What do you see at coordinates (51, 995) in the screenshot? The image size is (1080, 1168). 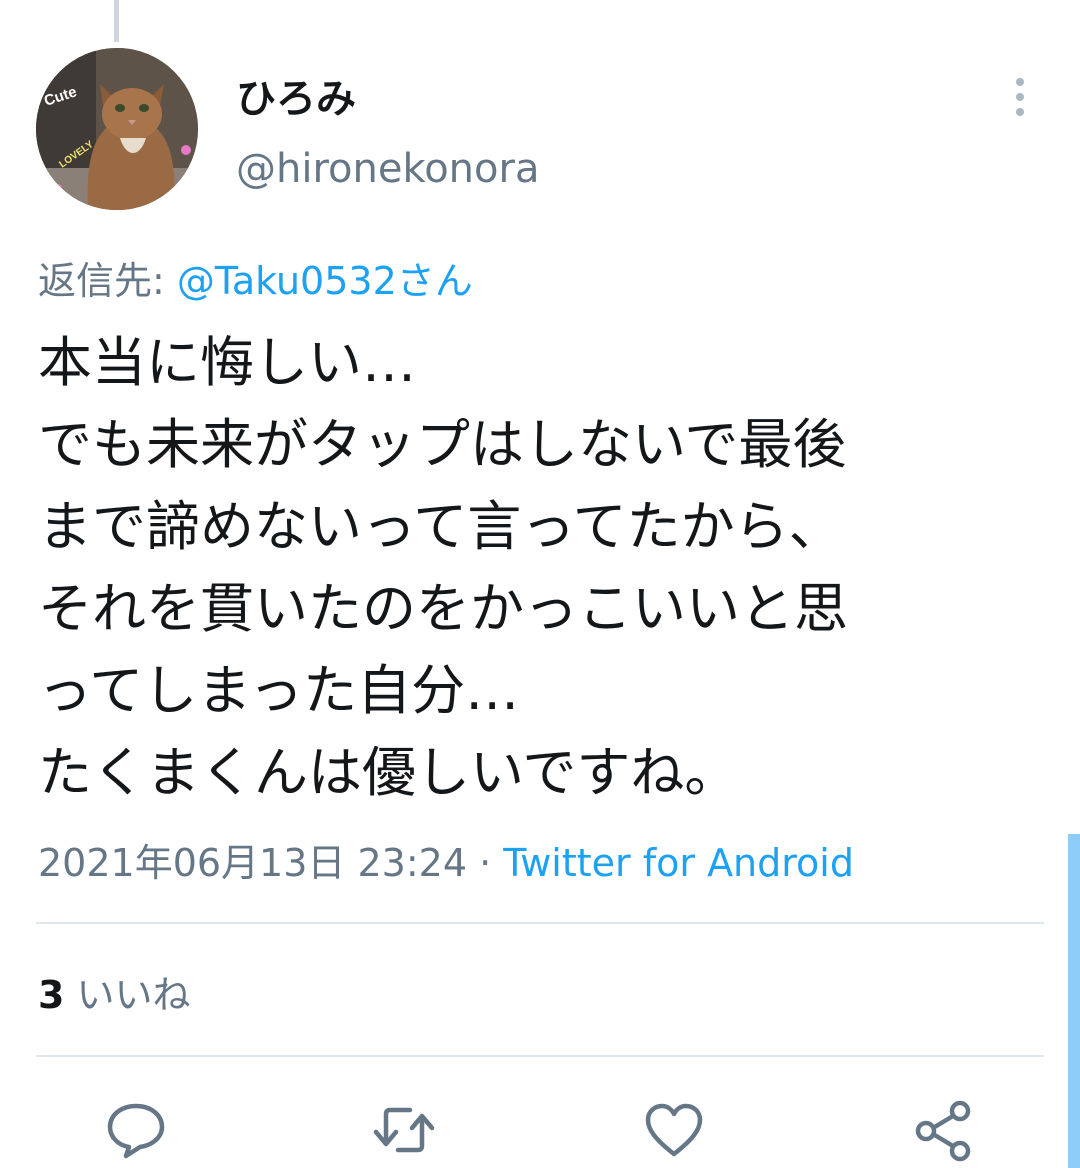 I see `likes-count: 3` at bounding box center [51, 995].